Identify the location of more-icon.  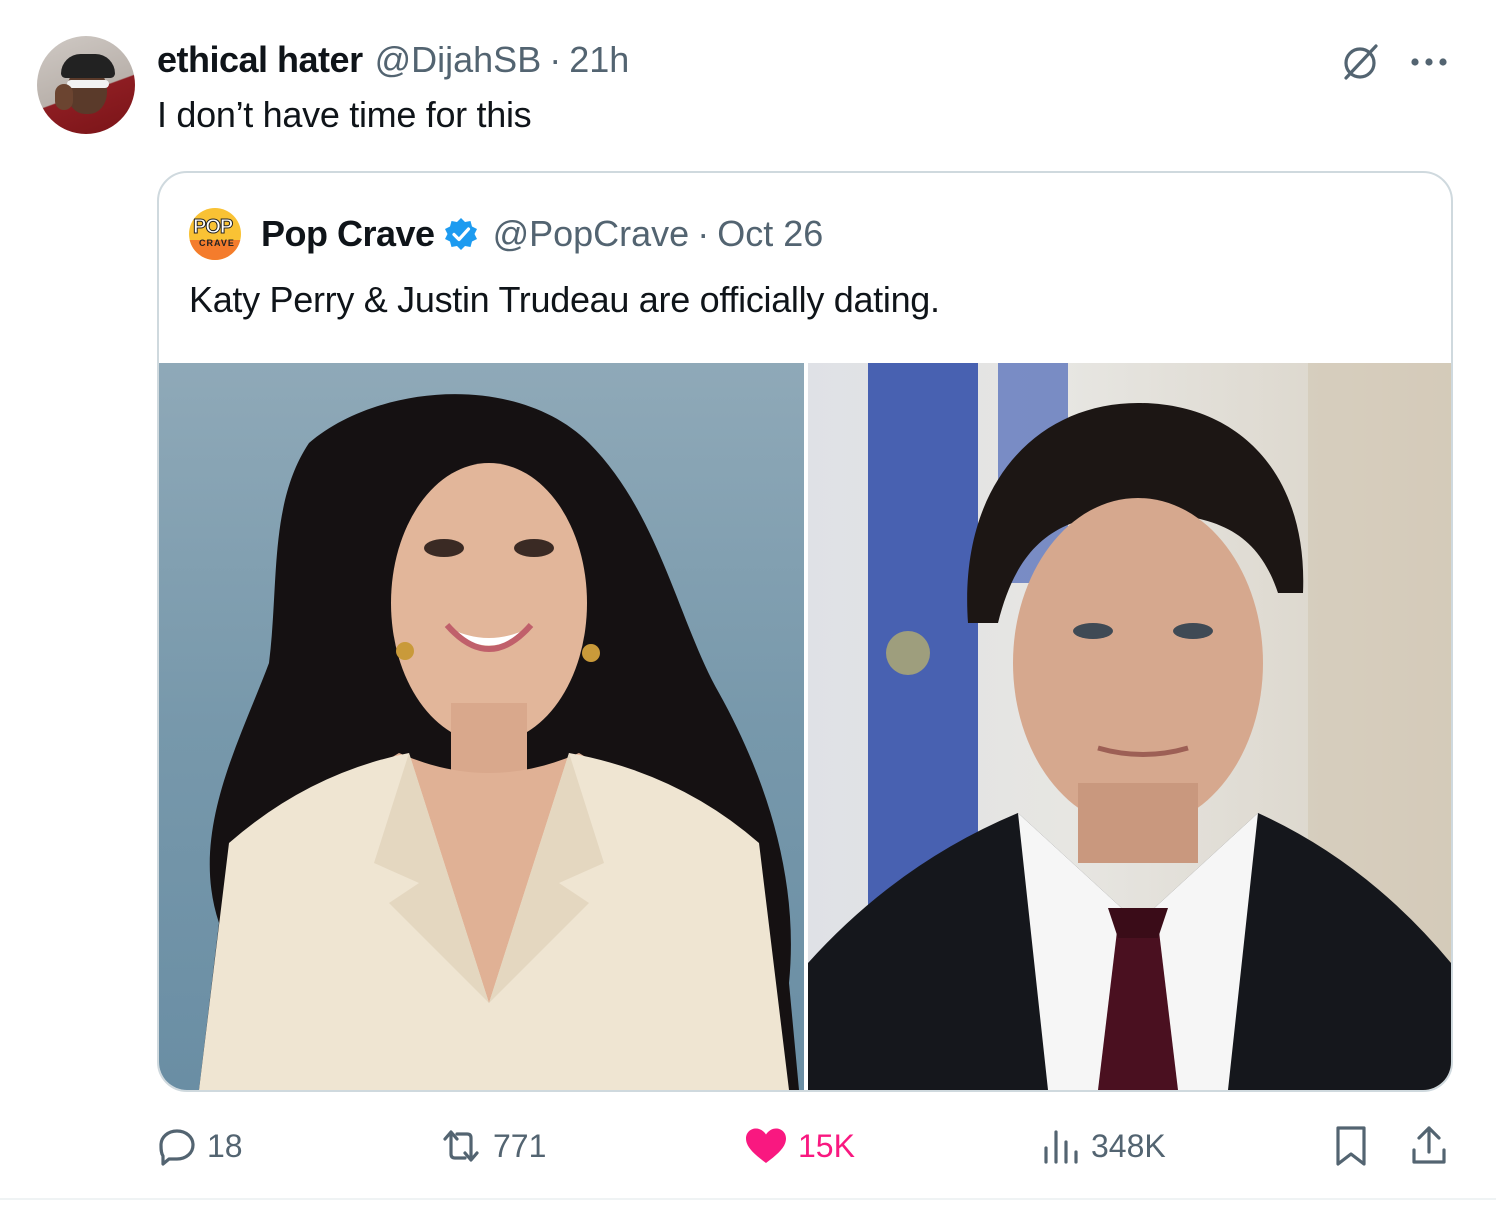
(1429, 62).